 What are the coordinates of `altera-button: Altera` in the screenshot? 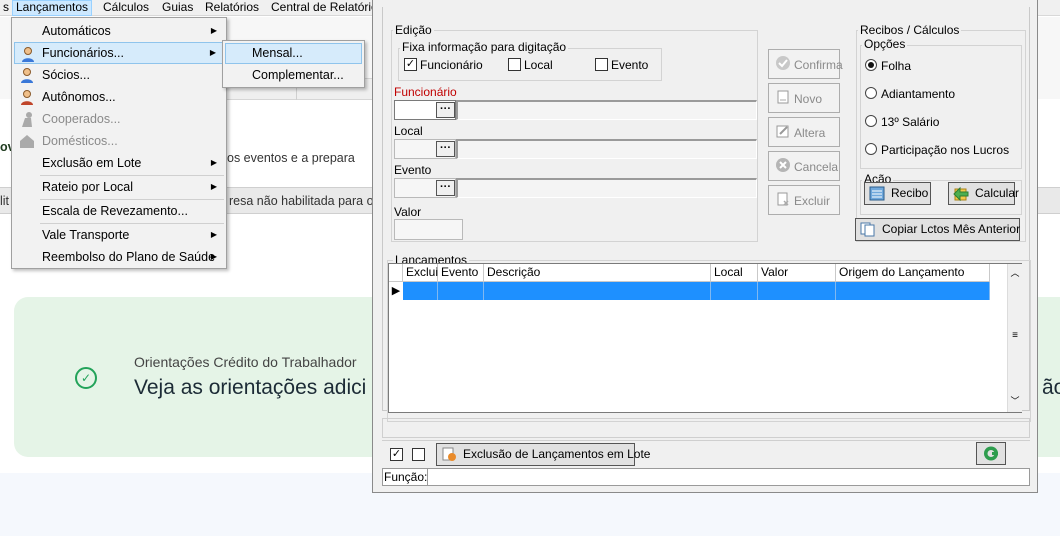 It's located at (804, 132).